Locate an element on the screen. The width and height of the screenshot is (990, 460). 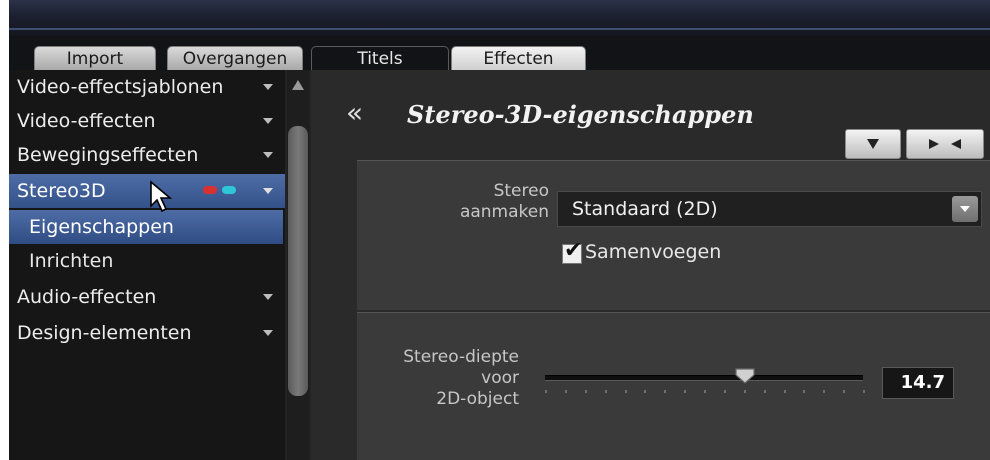
triangle-down-icon is located at coordinates (873, 144).